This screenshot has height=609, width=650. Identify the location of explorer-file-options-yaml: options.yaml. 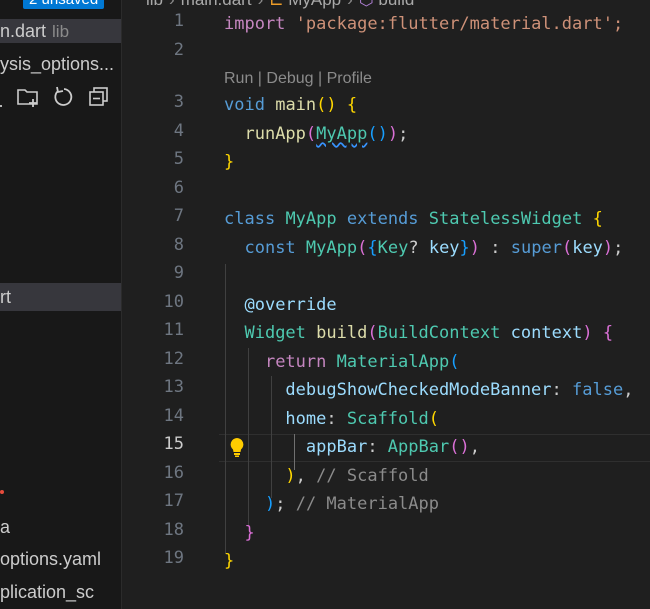
(60, 559).